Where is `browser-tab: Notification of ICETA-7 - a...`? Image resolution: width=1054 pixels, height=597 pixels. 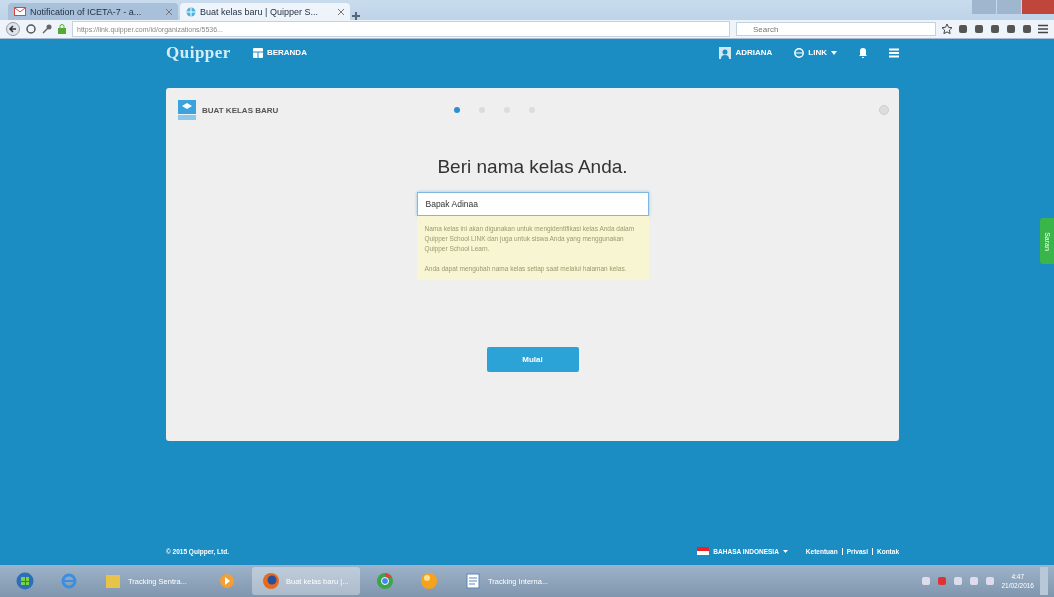 browser-tab: Notification of ICETA-7 - a... is located at coordinates (93, 11).